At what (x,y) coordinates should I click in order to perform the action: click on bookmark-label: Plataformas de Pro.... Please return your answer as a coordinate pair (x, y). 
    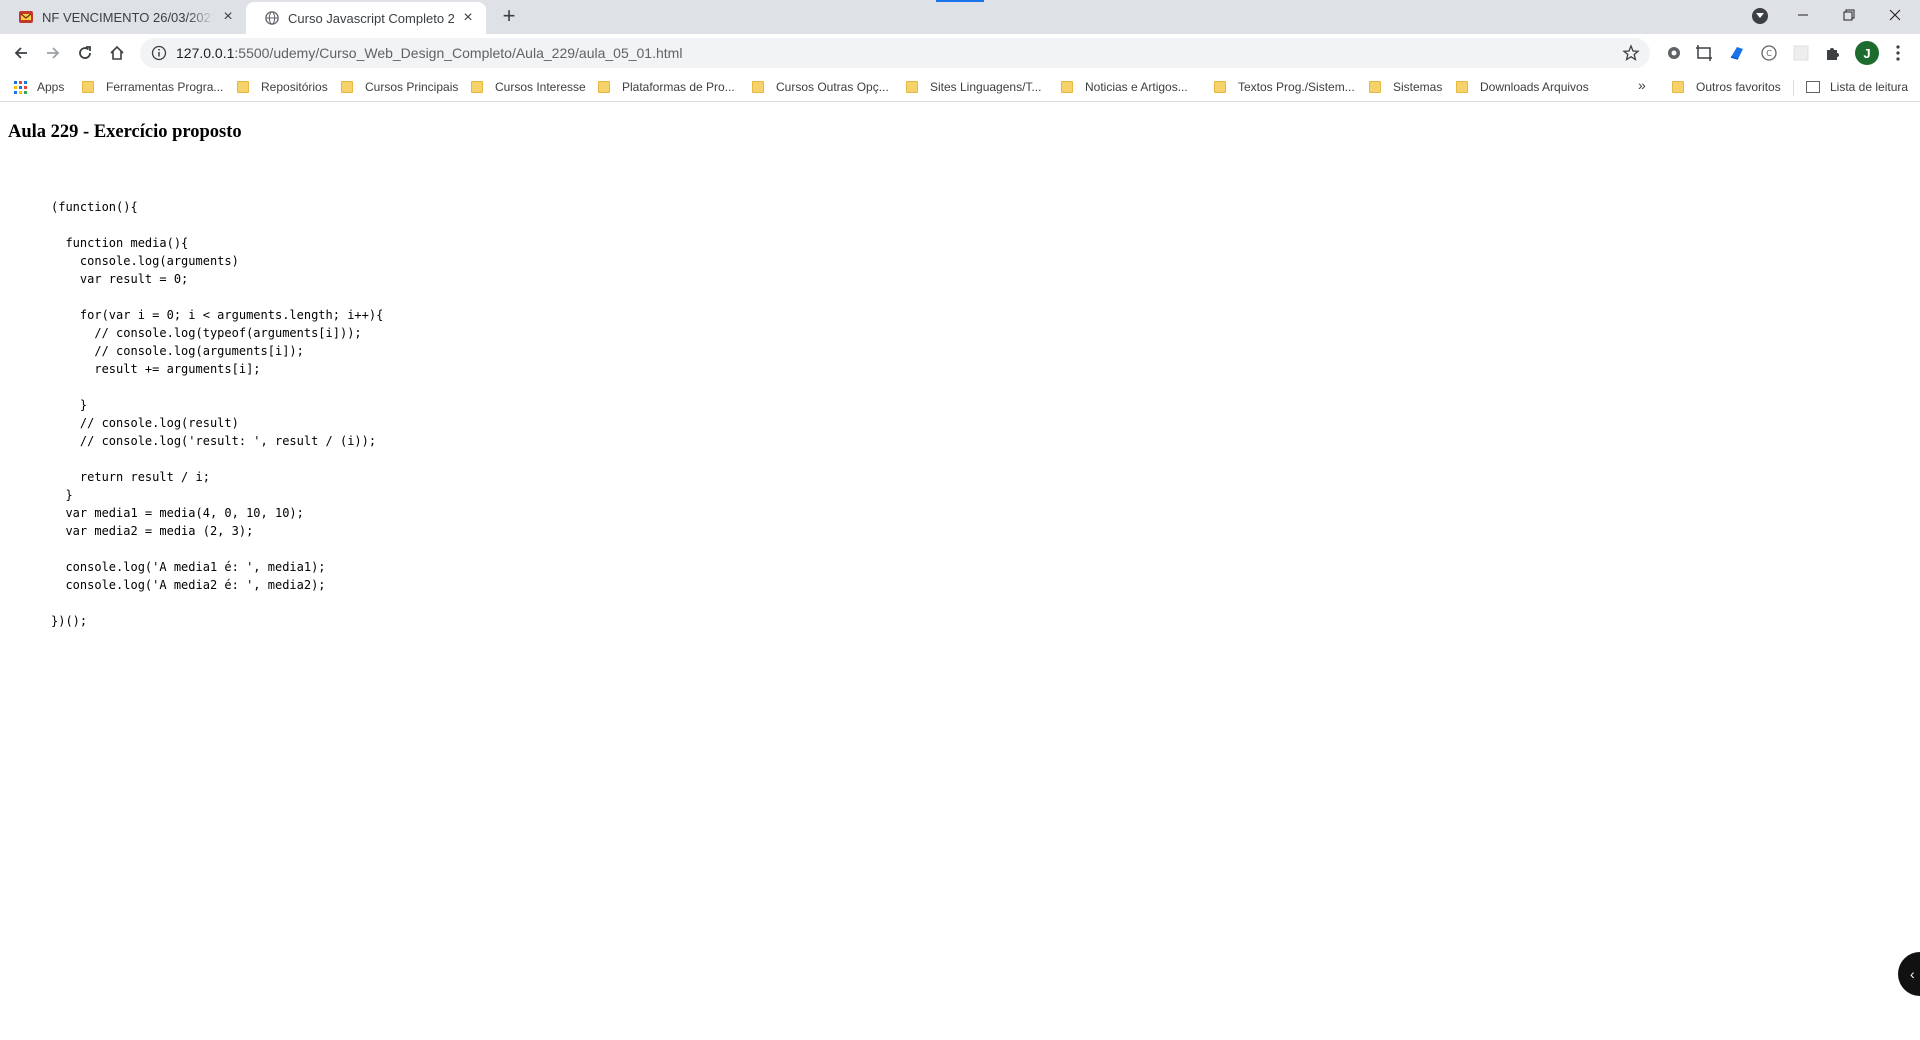
    Looking at the image, I should click on (678, 87).